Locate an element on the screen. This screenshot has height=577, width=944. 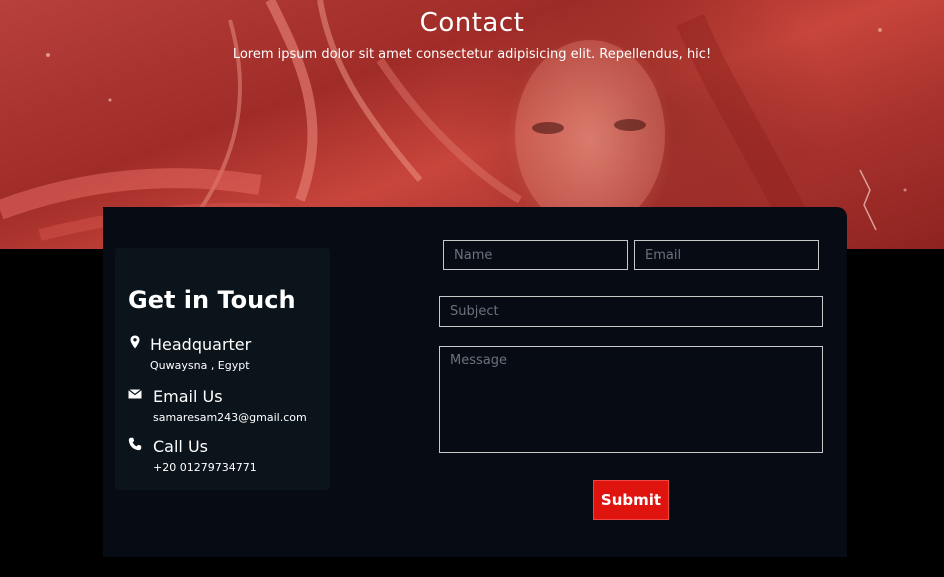
info-item-value: samaresam243@gmail.com is located at coordinates (230, 417).